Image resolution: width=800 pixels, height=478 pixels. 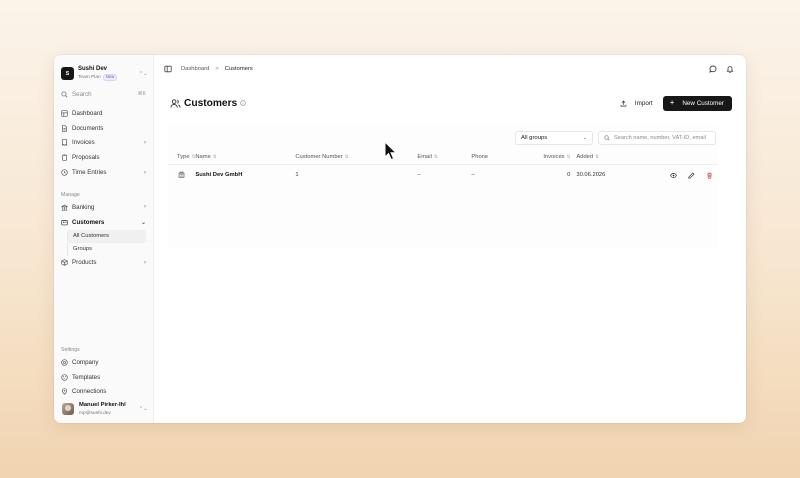 I want to click on sidebar-item-label: Invoices, so click(x=83, y=143).